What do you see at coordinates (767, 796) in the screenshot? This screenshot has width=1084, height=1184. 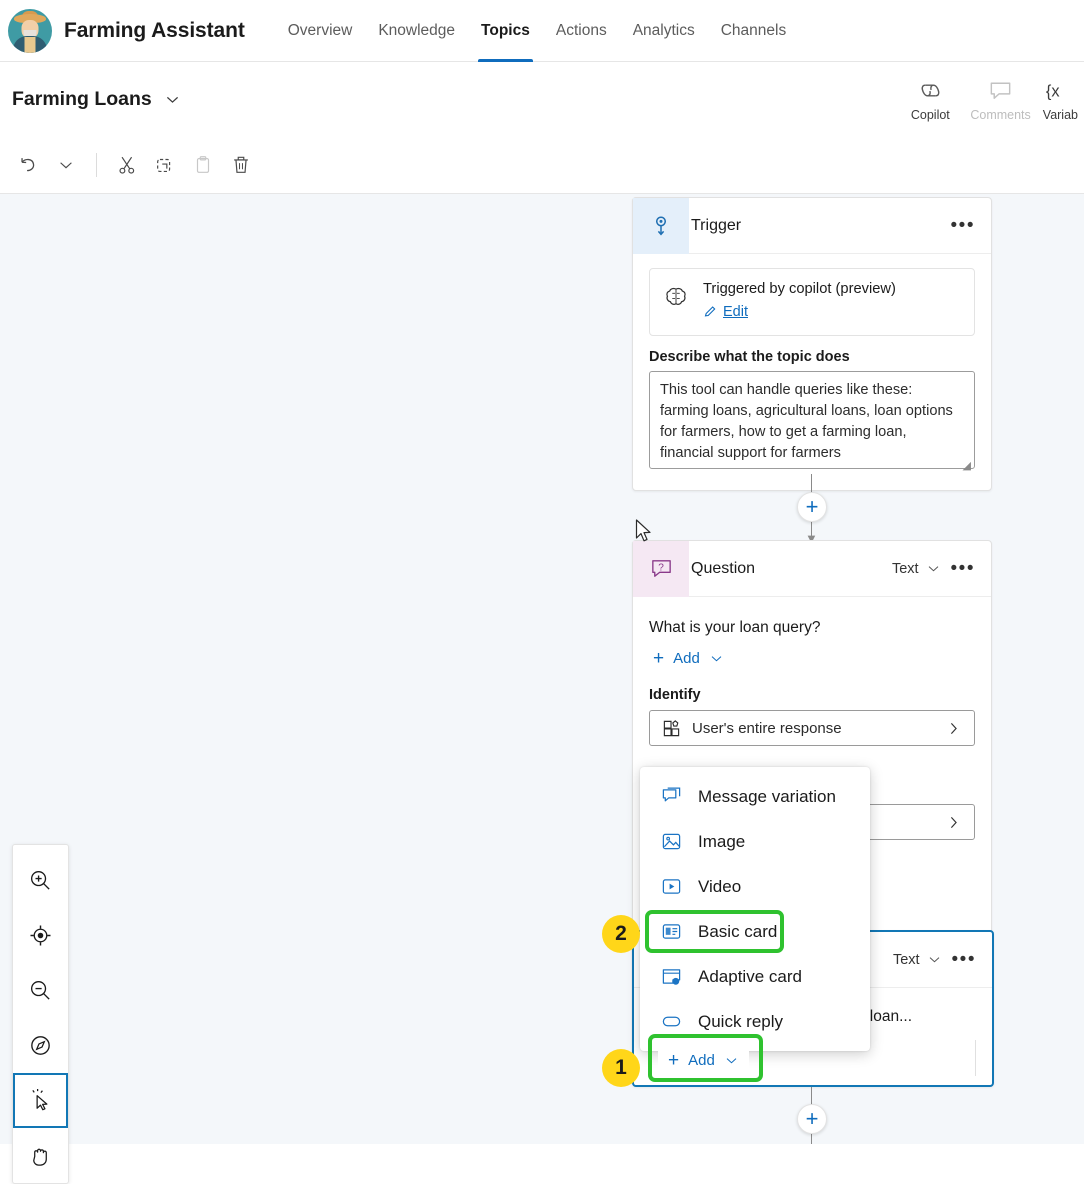 I see `menu-item-label: Message variation` at bounding box center [767, 796].